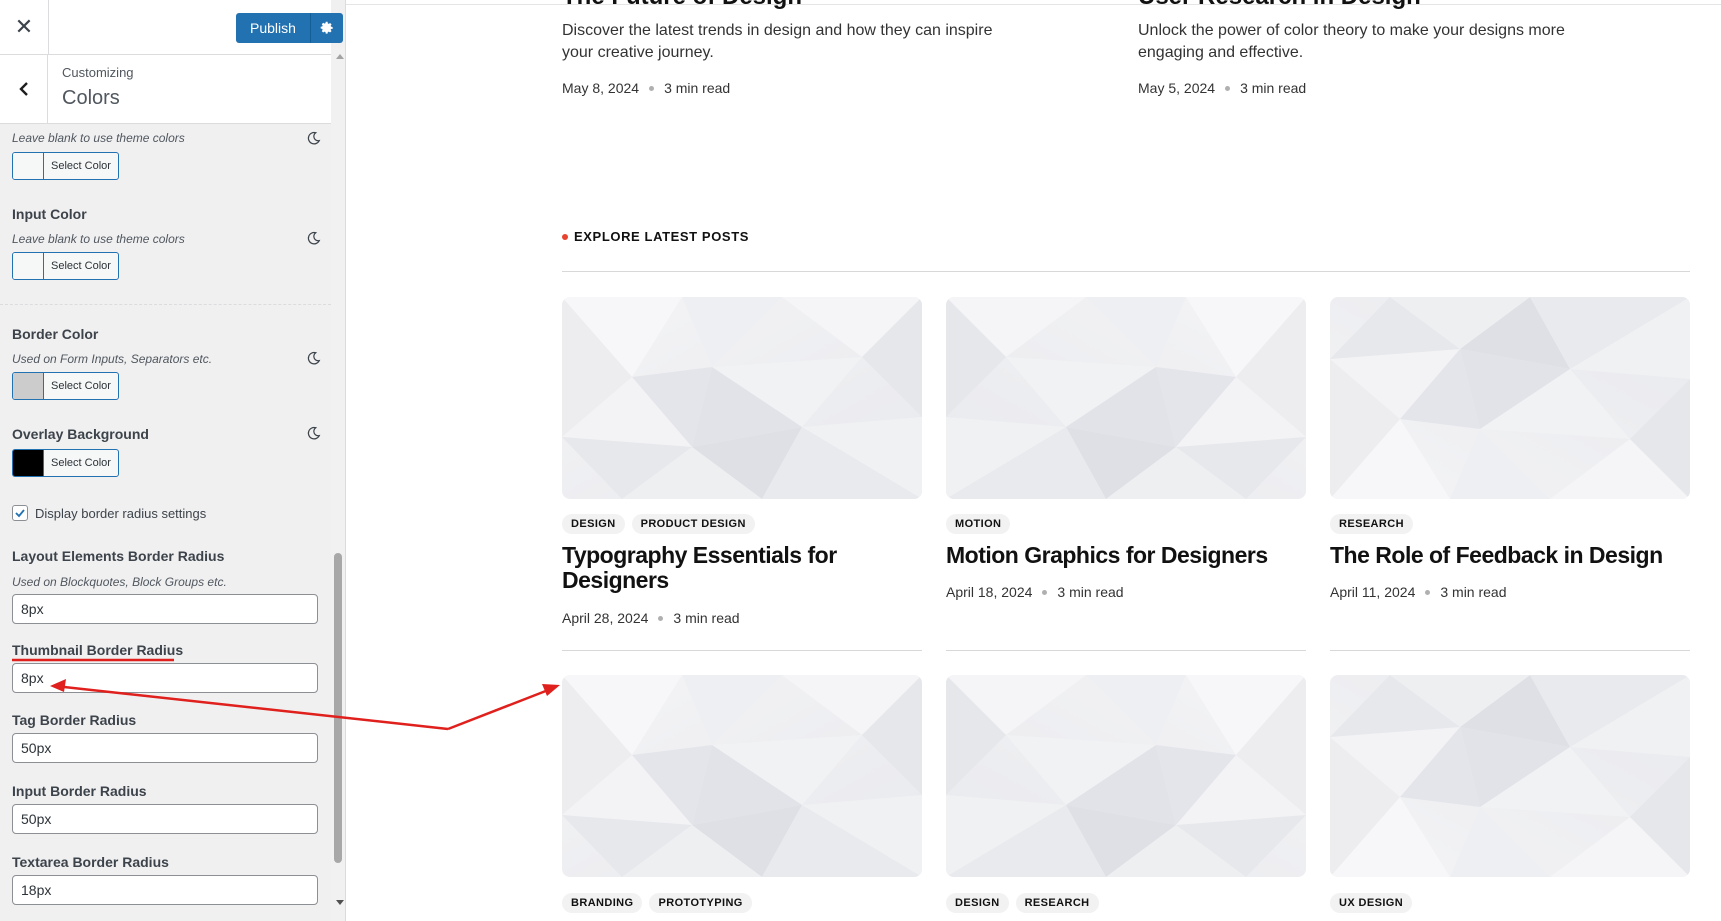  I want to click on input-color-select-button: Select Color, so click(65, 266).